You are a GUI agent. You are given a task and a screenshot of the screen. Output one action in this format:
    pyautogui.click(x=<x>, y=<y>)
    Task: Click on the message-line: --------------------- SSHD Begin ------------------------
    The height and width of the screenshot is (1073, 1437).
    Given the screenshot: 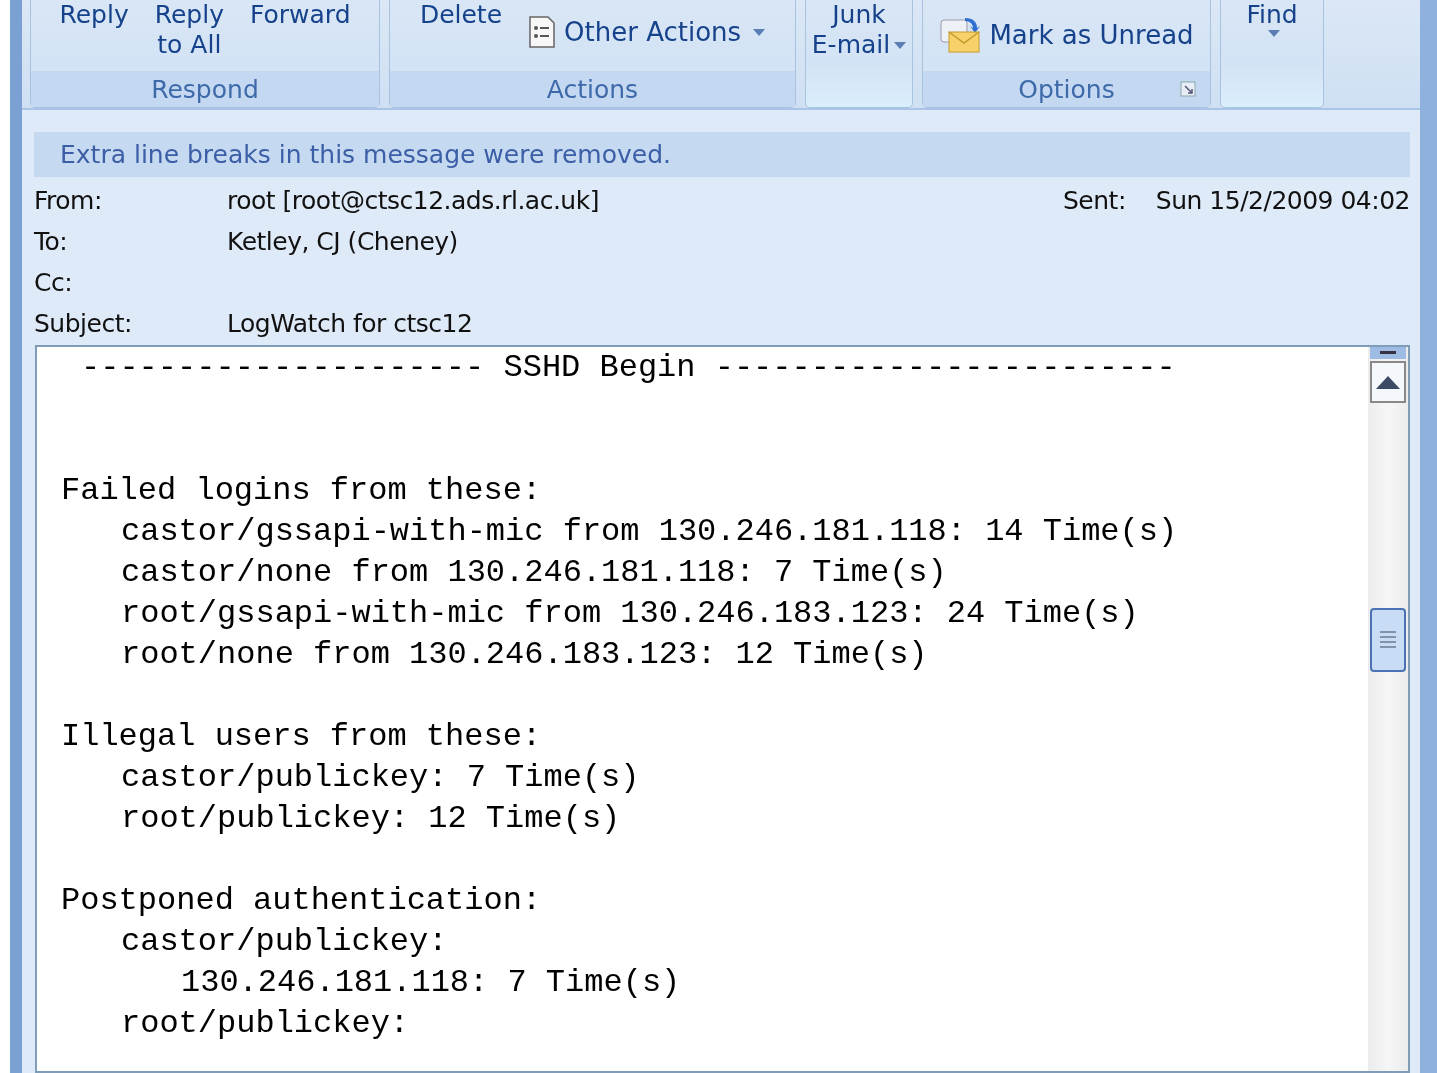 What is the action you would take?
    pyautogui.click(x=628, y=368)
    